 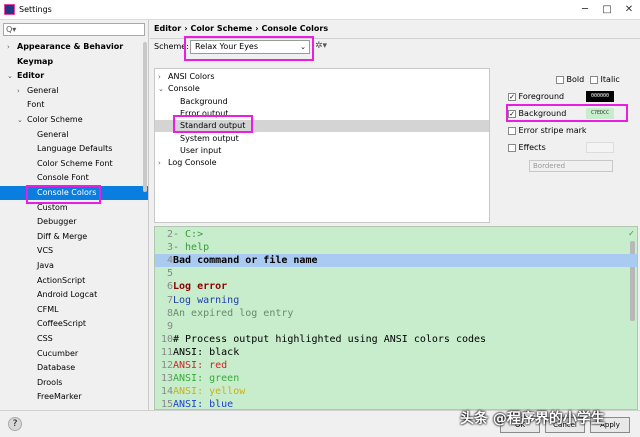 What do you see at coordinates (74, 91) in the screenshot?
I see `sidebar-item: › General` at bounding box center [74, 91].